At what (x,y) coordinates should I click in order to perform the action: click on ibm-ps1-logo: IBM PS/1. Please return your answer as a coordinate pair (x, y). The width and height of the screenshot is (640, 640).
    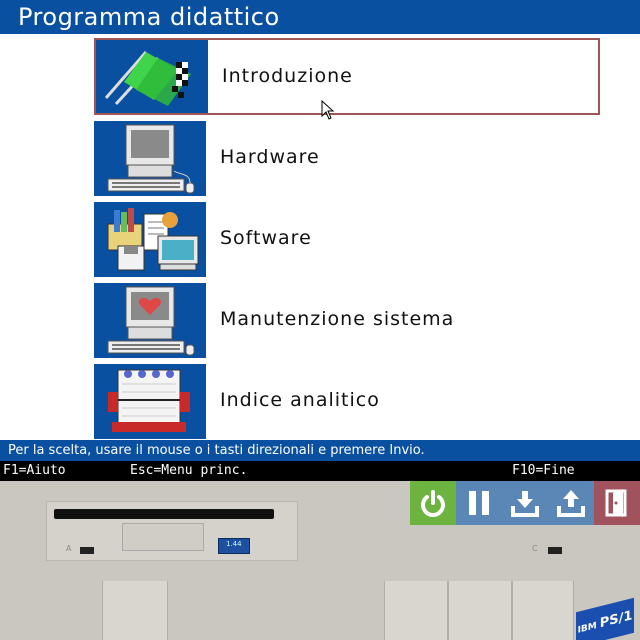
    Looking at the image, I should click on (605, 618).